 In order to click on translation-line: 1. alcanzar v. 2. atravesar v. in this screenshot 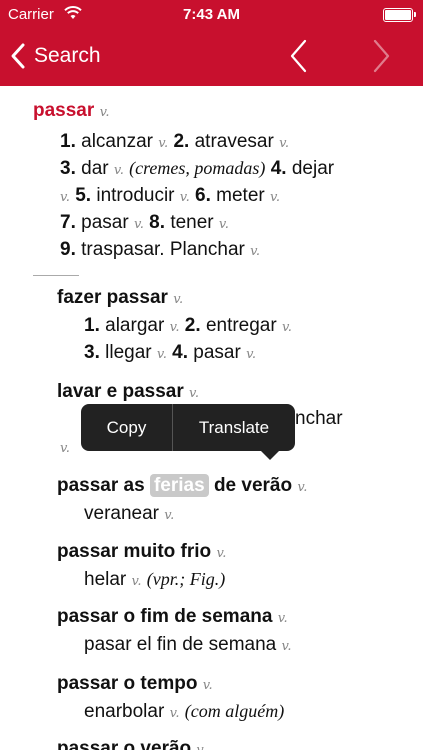, I will do `click(174, 142)`.